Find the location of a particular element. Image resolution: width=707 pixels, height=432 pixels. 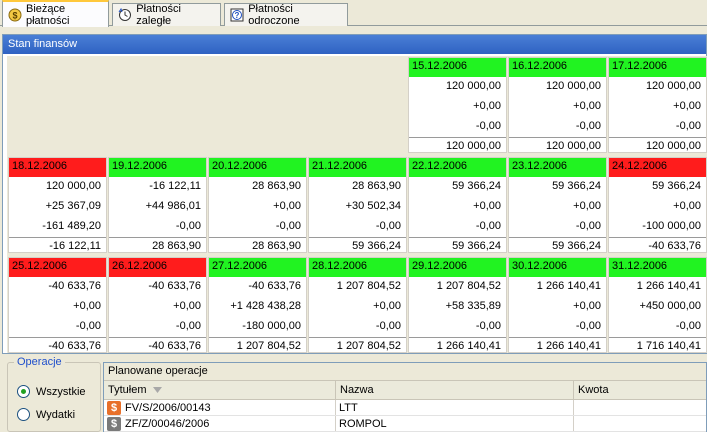

tab-platnosci-odroczone: ? Płatności odroczone is located at coordinates (286, 15).